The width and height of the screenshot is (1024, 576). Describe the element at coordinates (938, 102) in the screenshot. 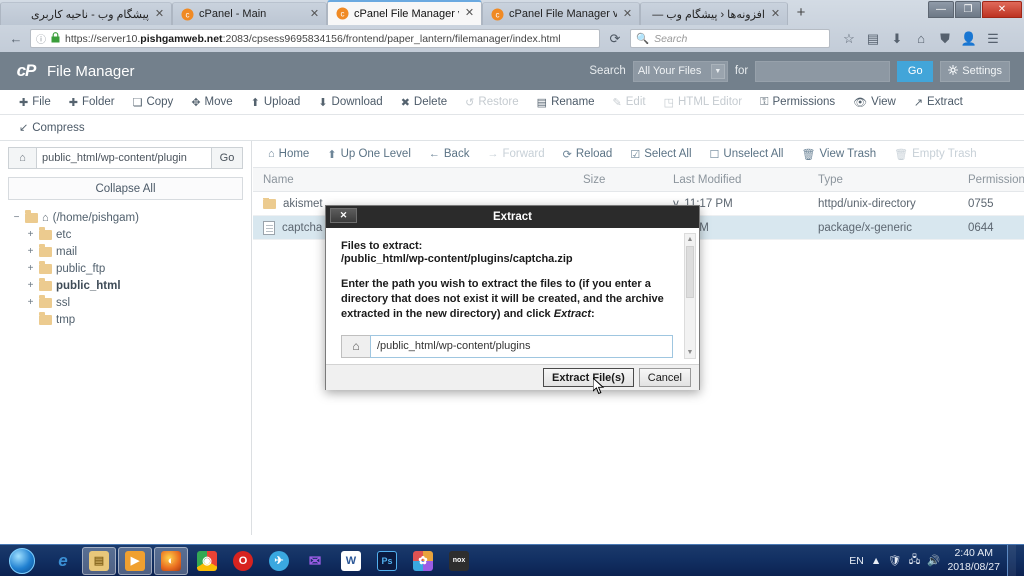

I see `toolbar-button-extract: ↗ Extract` at that location.